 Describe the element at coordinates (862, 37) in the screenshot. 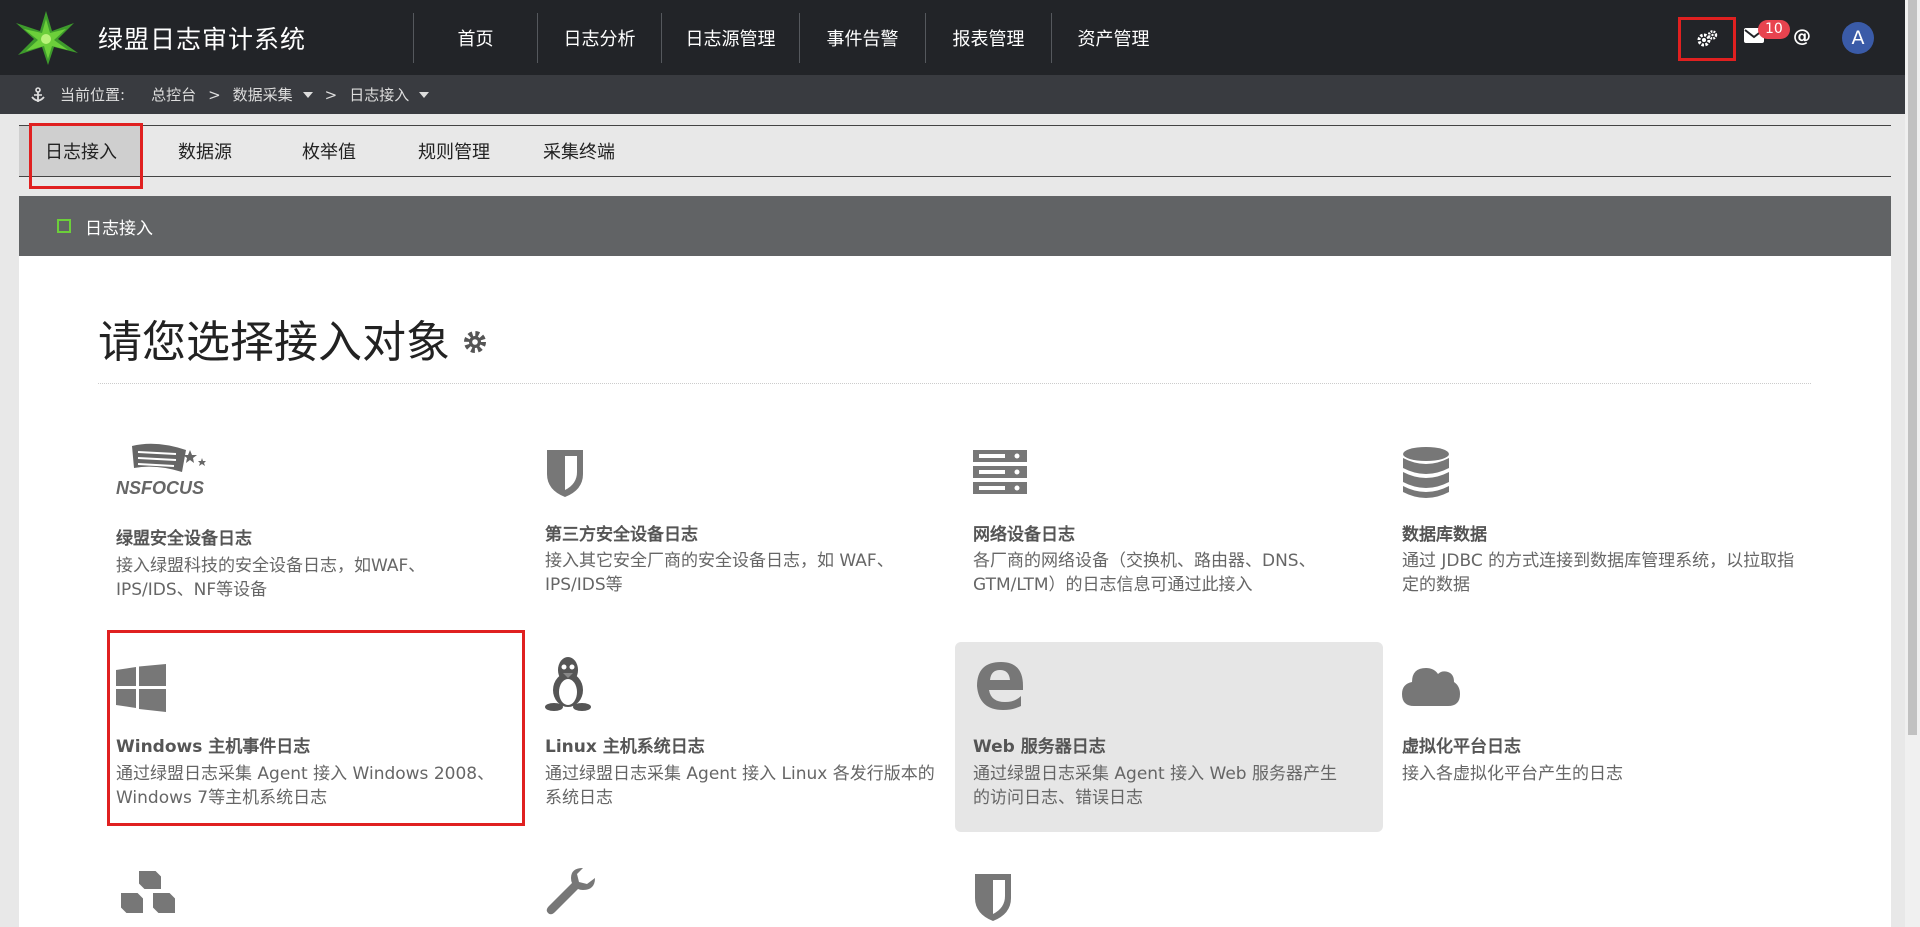

I see `nav-event-alert: 事件告警` at that location.